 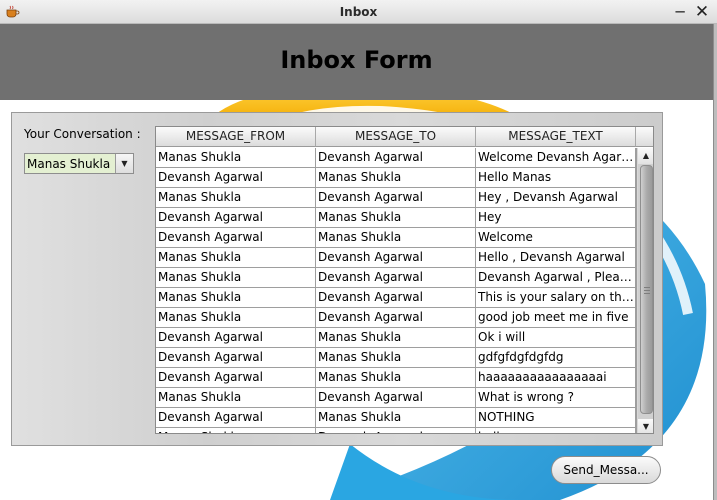 What do you see at coordinates (556, 418) in the screenshot?
I see `cell-message-text: NOTHING` at bounding box center [556, 418].